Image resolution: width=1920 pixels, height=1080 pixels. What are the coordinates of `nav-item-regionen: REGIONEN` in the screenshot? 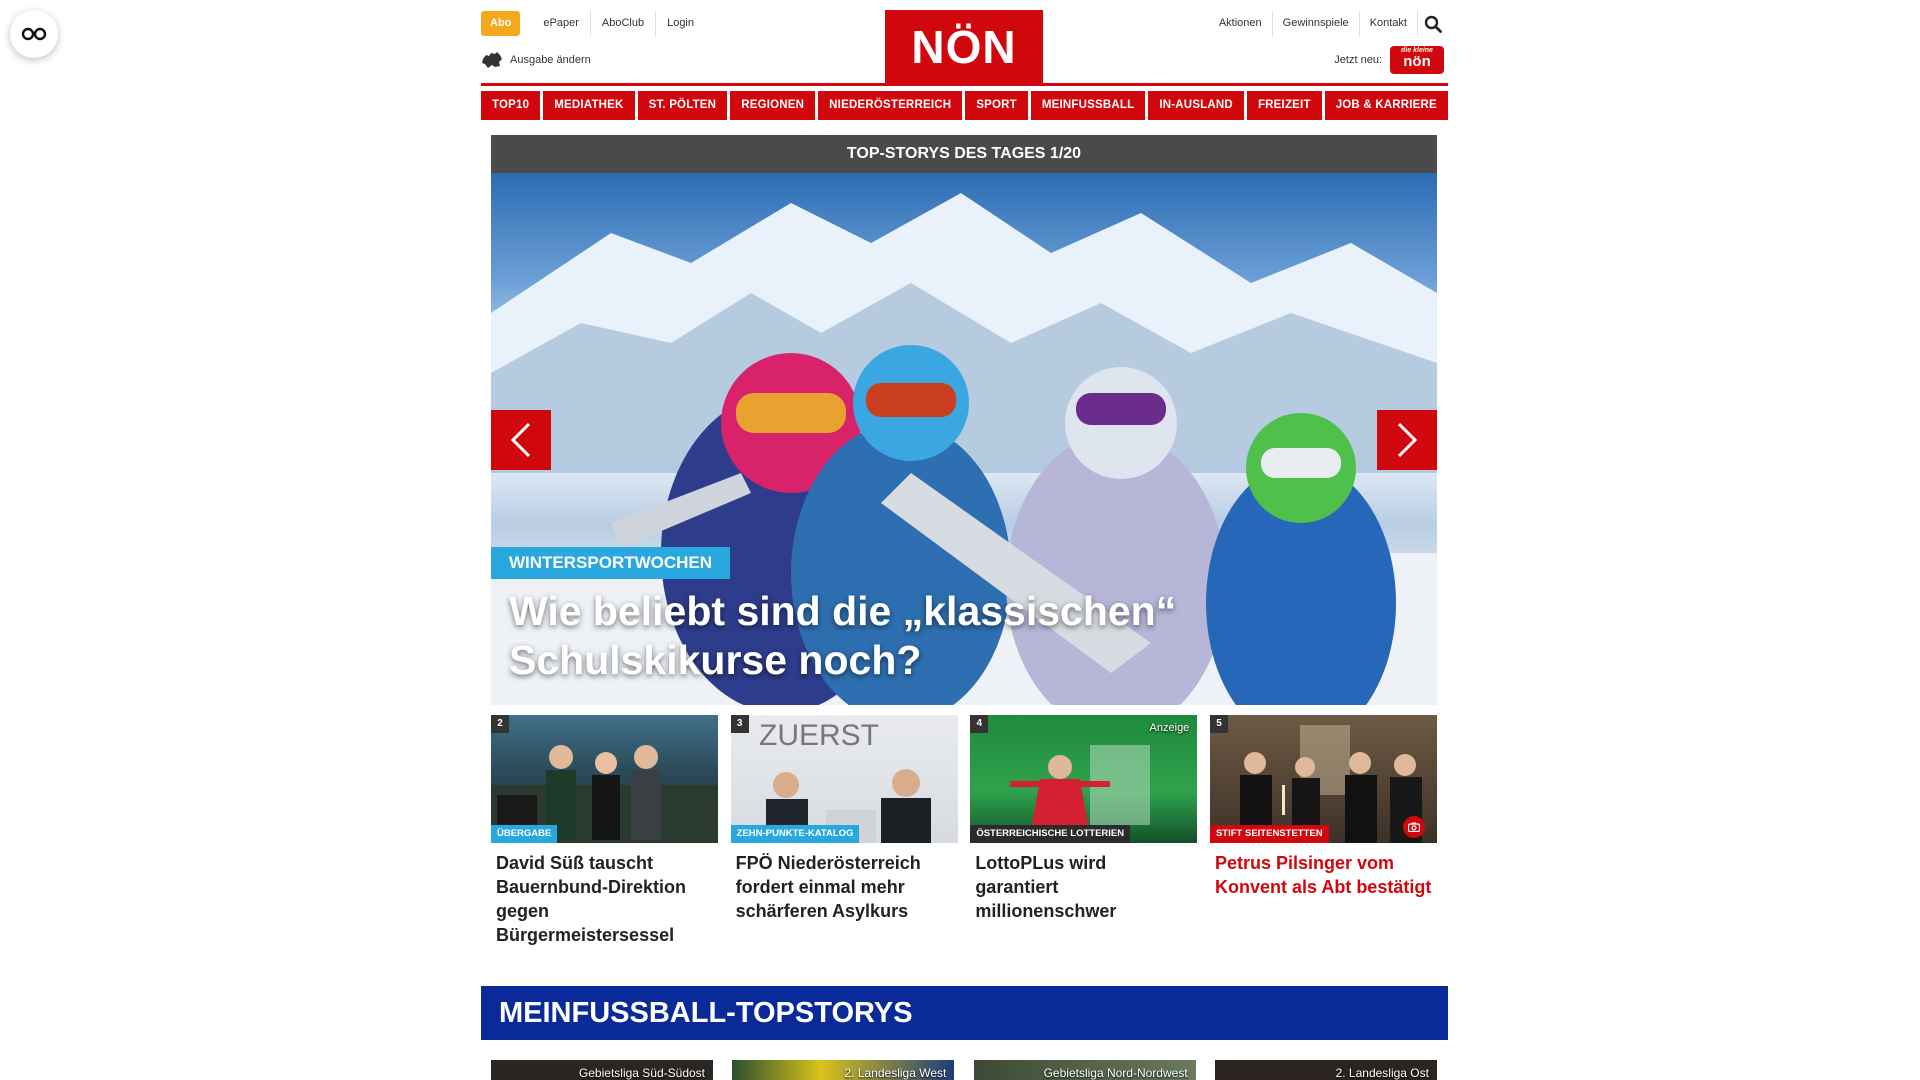 It's located at (773, 105).